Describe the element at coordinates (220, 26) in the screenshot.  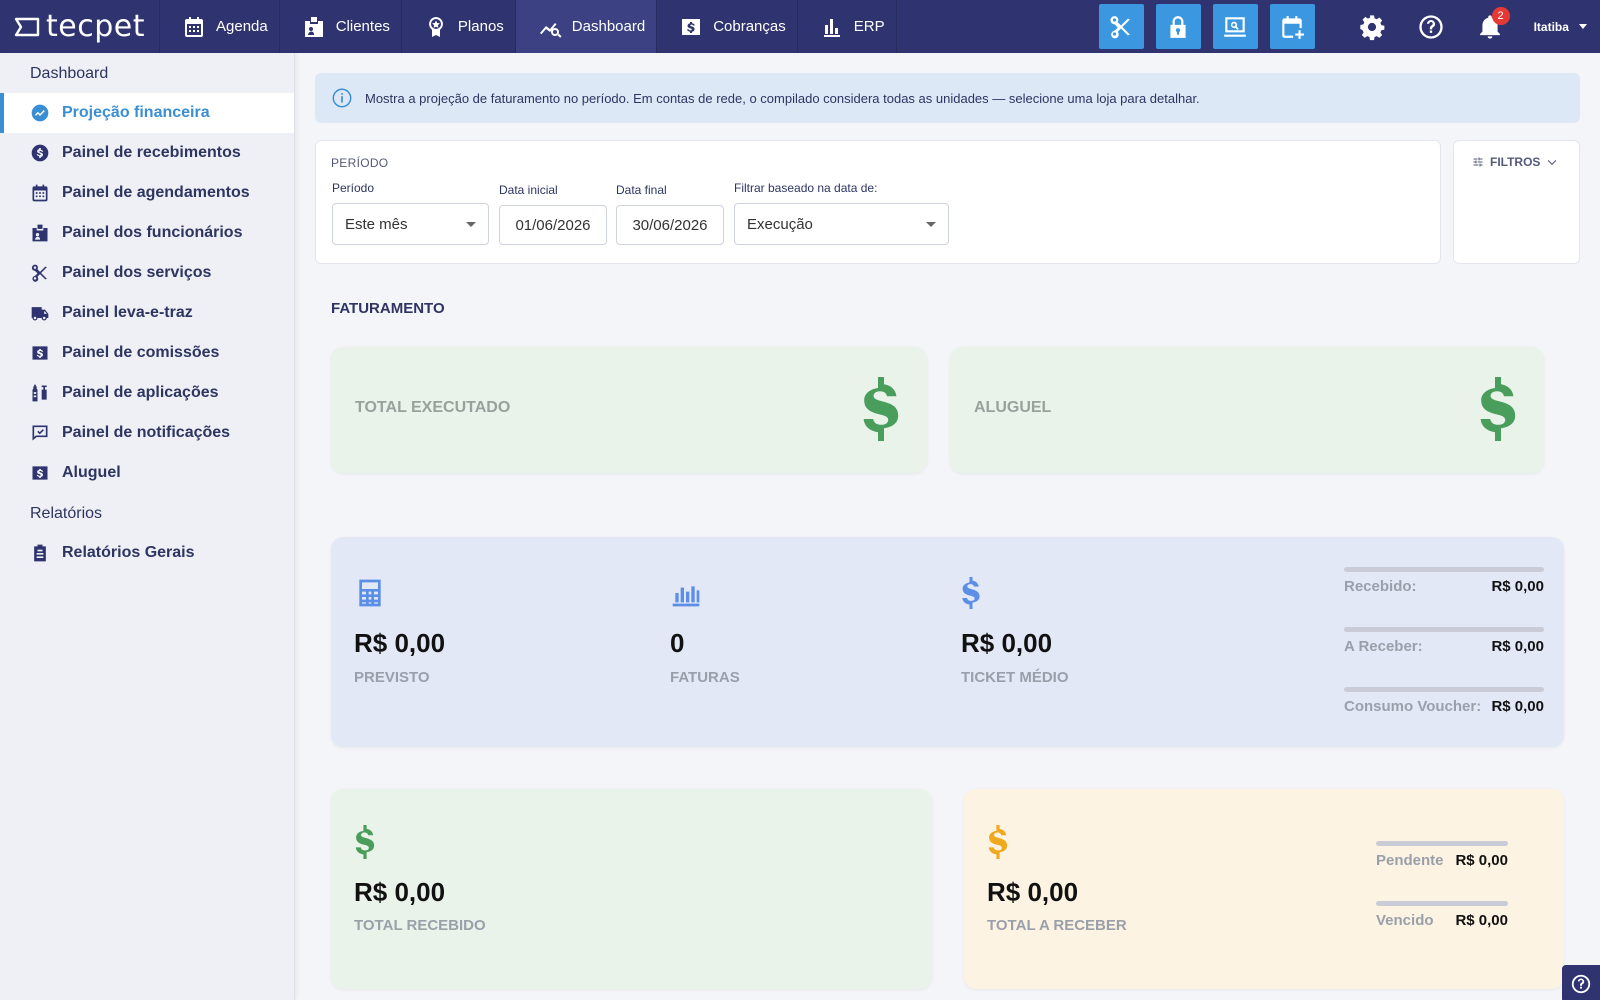
I see `nav-agenda: Agenda` at that location.